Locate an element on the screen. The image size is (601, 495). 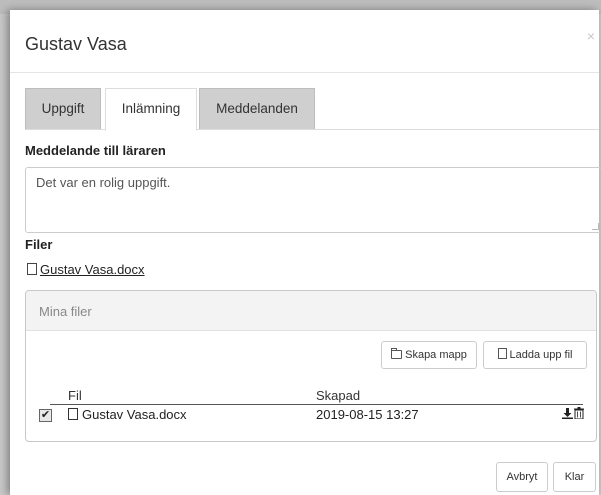
attached-file-name: Gustav Vasa.docx is located at coordinates (92, 269).